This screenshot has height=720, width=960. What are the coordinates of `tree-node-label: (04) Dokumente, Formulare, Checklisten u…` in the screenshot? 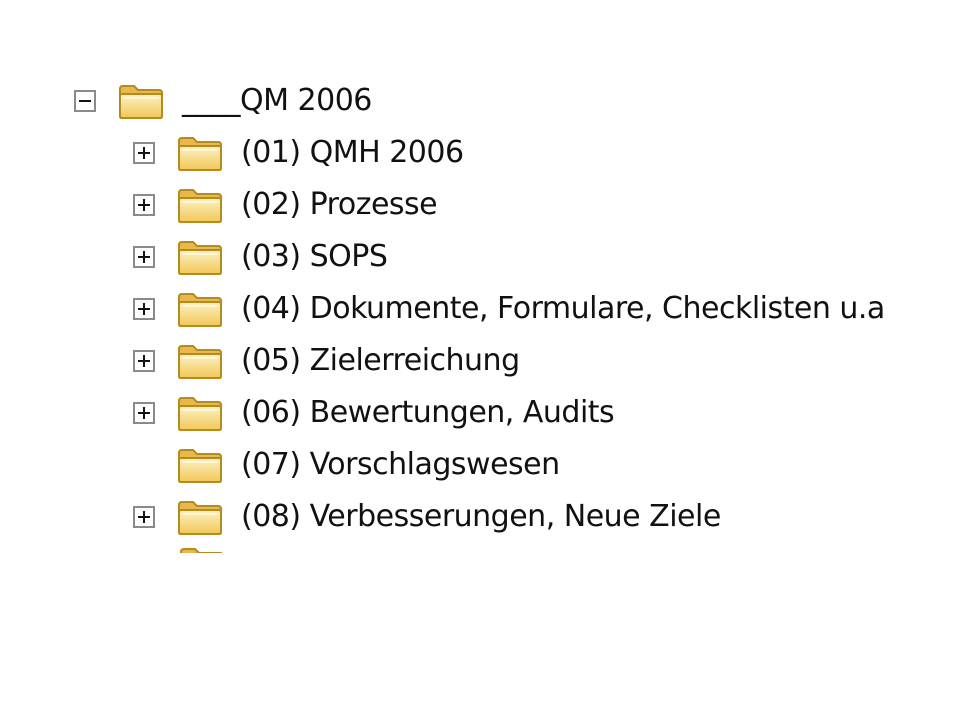 It's located at (563, 308).